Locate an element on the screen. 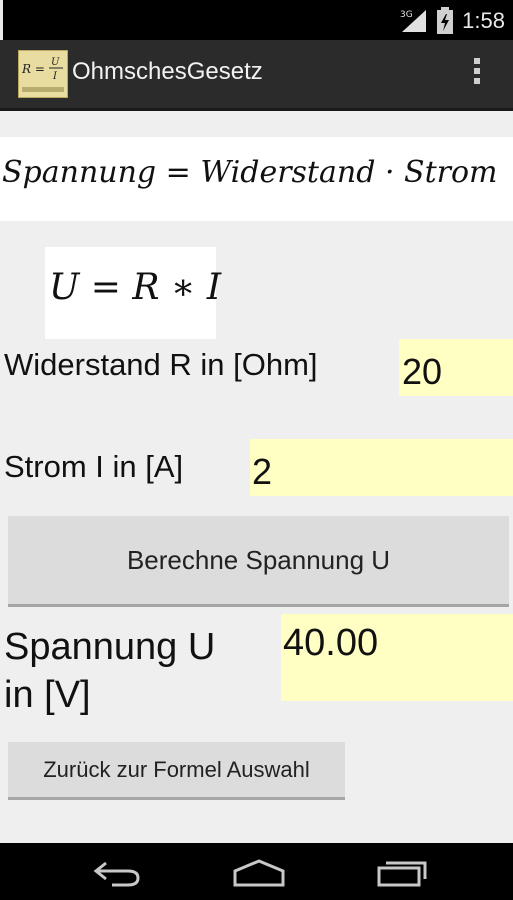  formula-app-icon-graphic: R = U I is located at coordinates (42, 74).